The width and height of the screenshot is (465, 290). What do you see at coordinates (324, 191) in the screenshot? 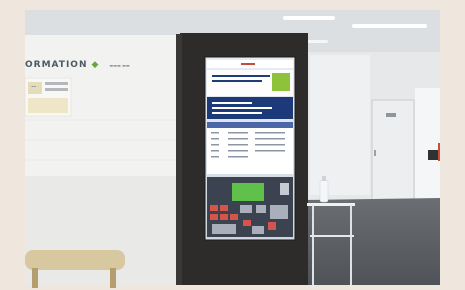
I see `sanitizer-bottle` at bounding box center [324, 191].